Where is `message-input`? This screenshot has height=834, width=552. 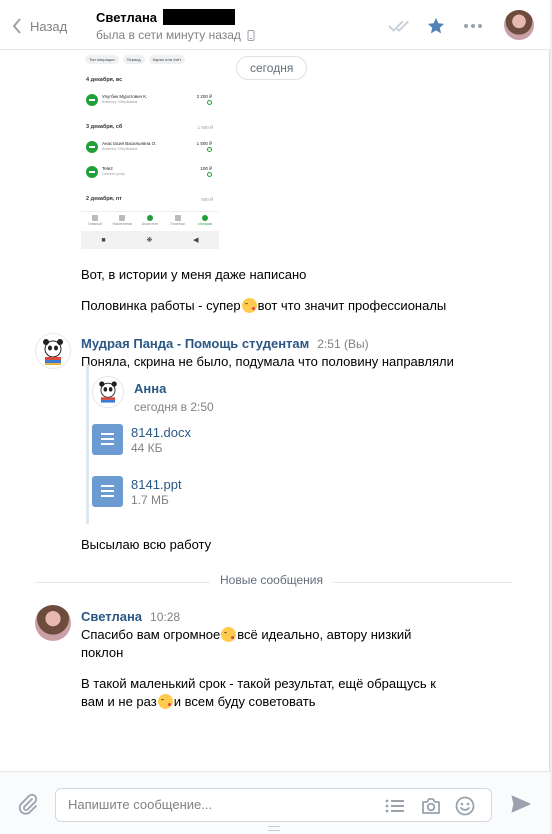
message-input is located at coordinates (218, 804).